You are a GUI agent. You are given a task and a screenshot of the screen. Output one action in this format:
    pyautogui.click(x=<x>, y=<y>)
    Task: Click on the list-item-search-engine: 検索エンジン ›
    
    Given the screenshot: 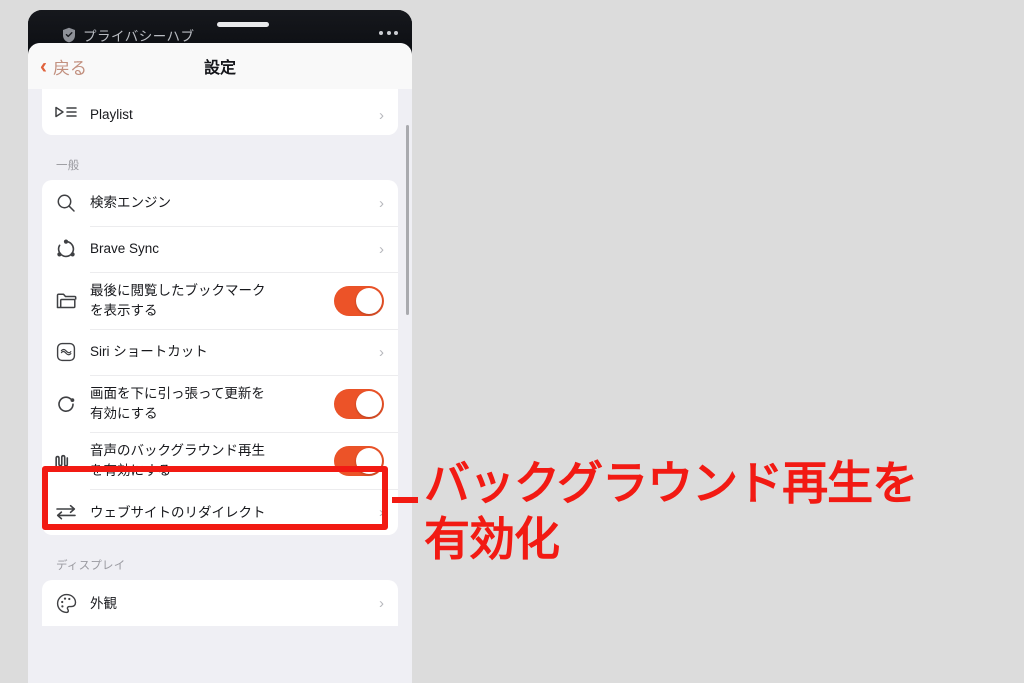 What is the action you would take?
    pyautogui.click(x=220, y=203)
    